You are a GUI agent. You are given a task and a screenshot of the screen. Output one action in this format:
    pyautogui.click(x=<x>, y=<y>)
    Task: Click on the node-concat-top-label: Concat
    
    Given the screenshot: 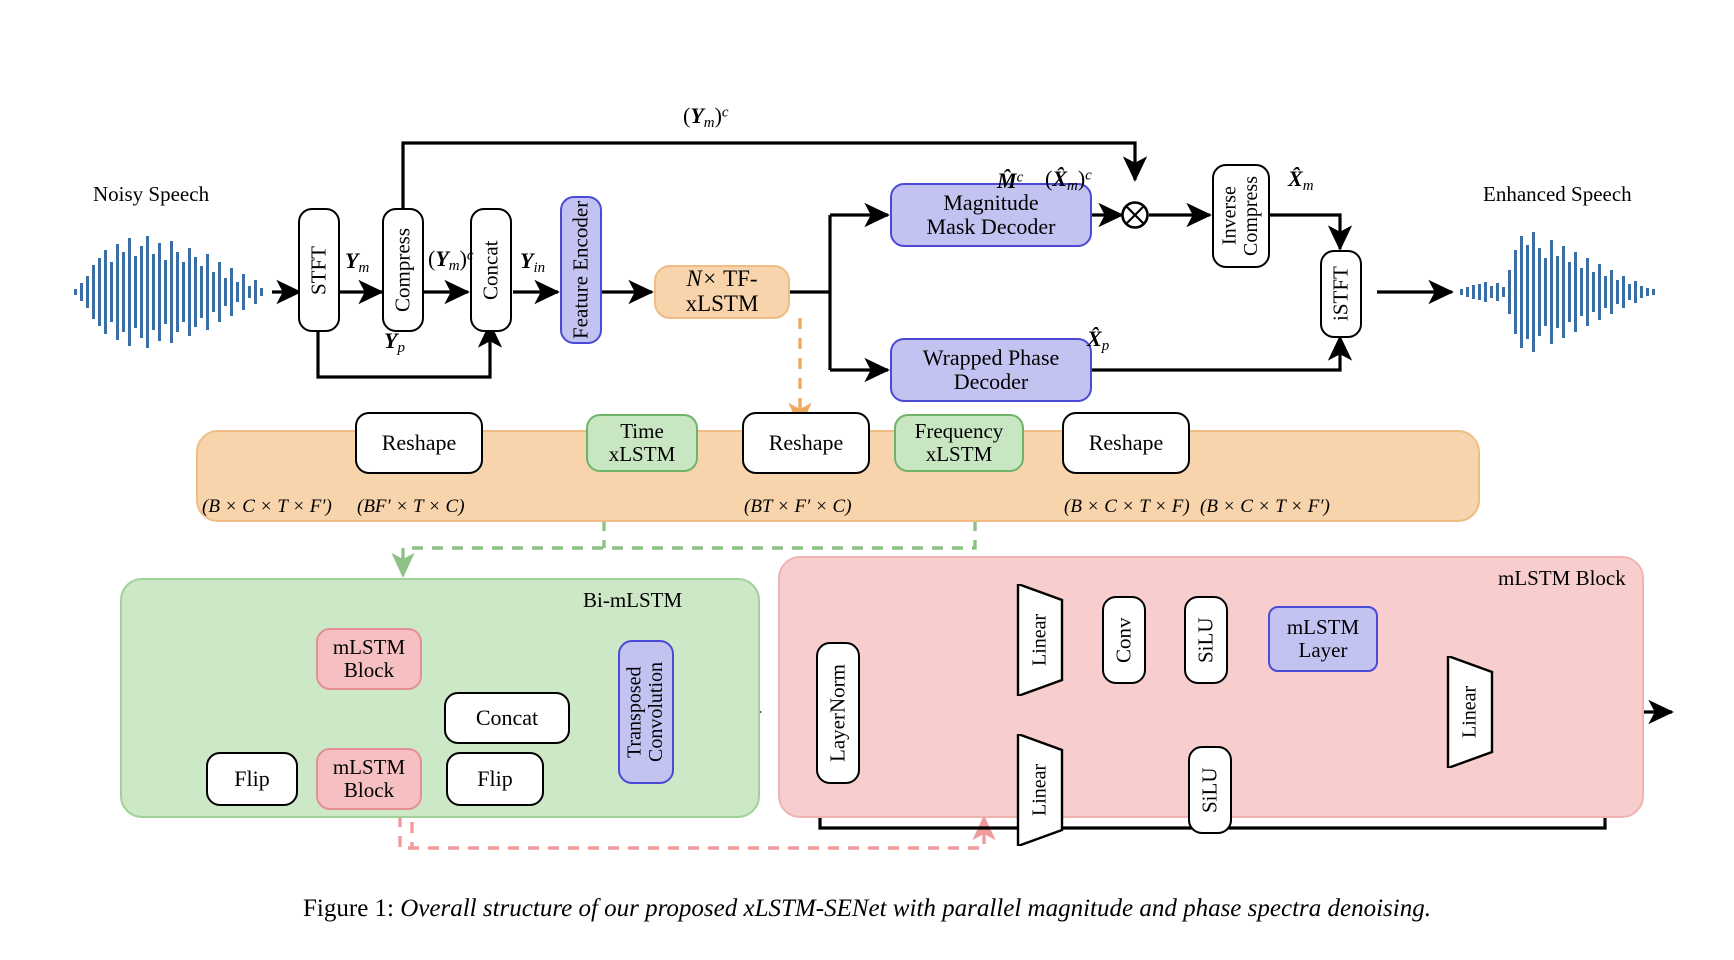 What is the action you would take?
    pyautogui.click(x=490, y=270)
    